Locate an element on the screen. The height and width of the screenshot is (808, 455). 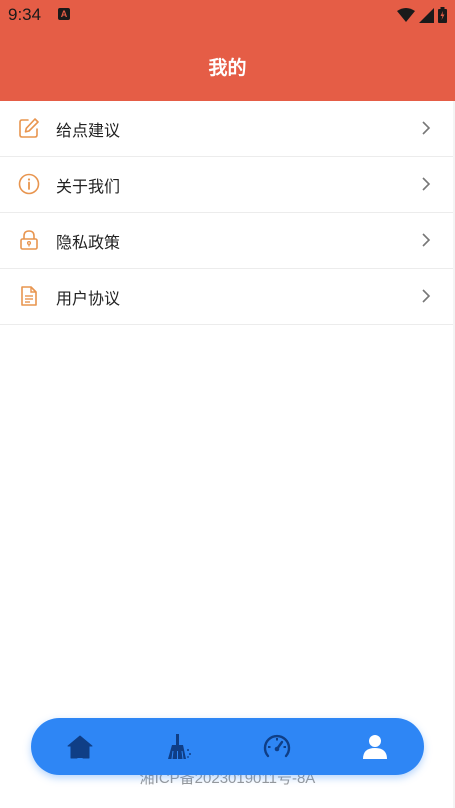
nav-profile-button is located at coordinates (375, 747).